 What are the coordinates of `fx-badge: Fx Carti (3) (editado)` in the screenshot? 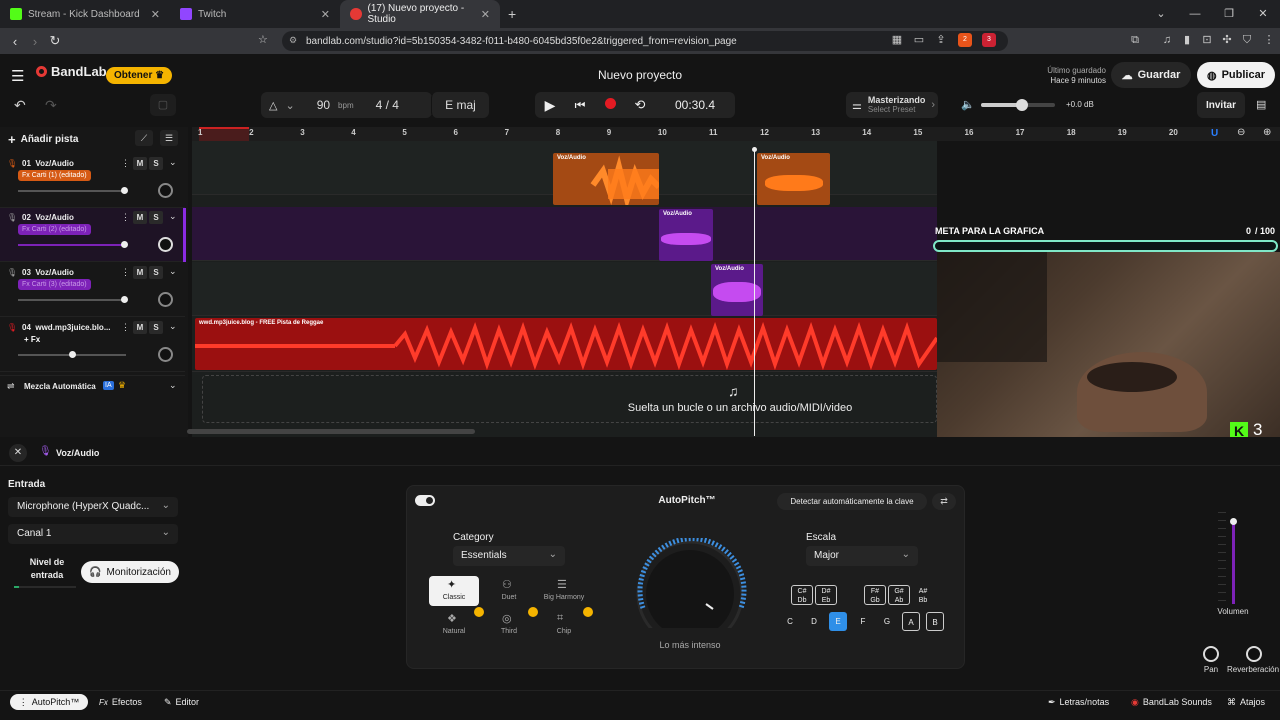 It's located at (54, 284).